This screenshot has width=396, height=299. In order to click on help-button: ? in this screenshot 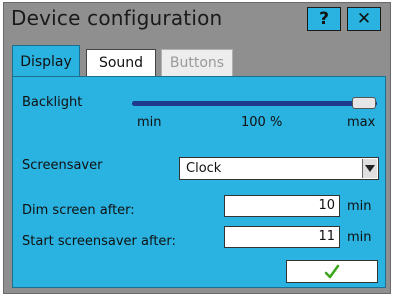, I will do `click(324, 19)`.